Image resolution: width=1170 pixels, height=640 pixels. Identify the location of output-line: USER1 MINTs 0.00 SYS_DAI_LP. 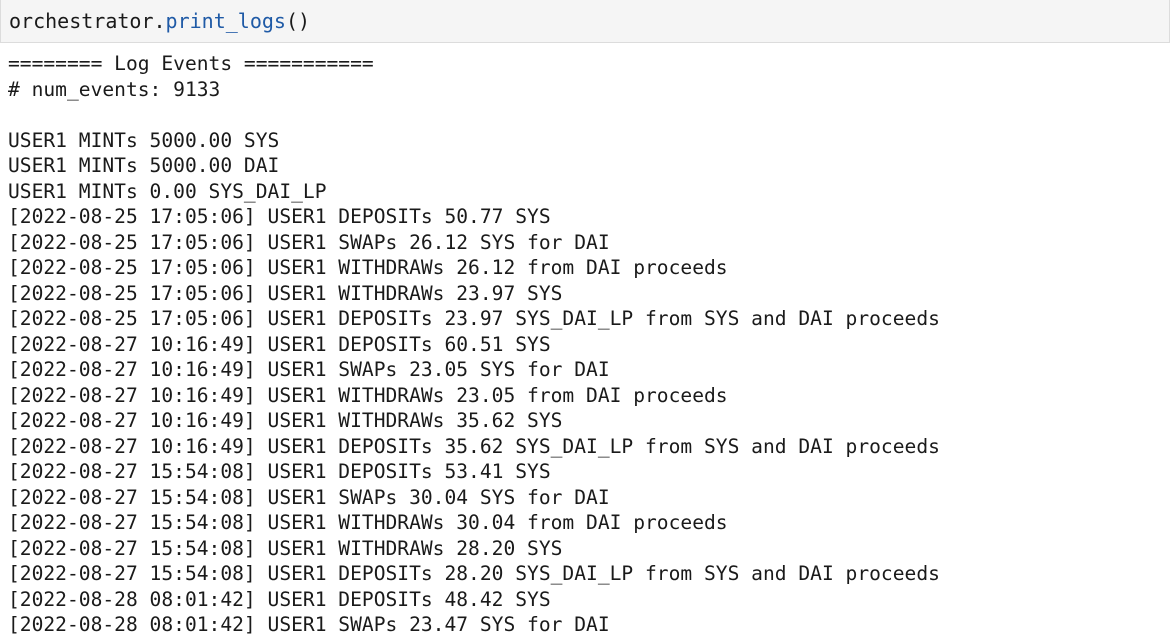
(167, 191).